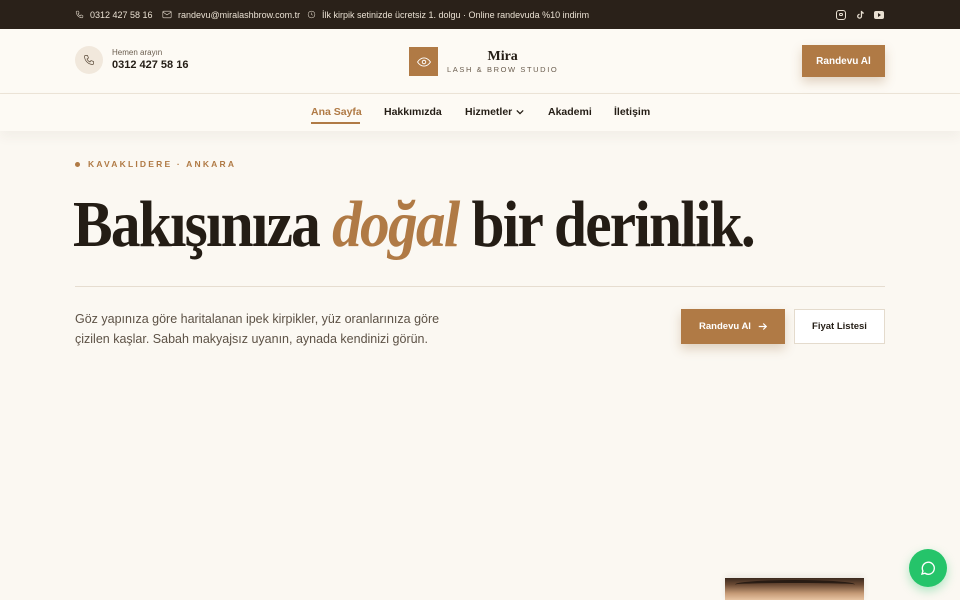 The width and height of the screenshot is (960, 600). Describe the element at coordinates (725, 326) in the screenshot. I see `hero-appointment-label: Randevu Al` at that location.